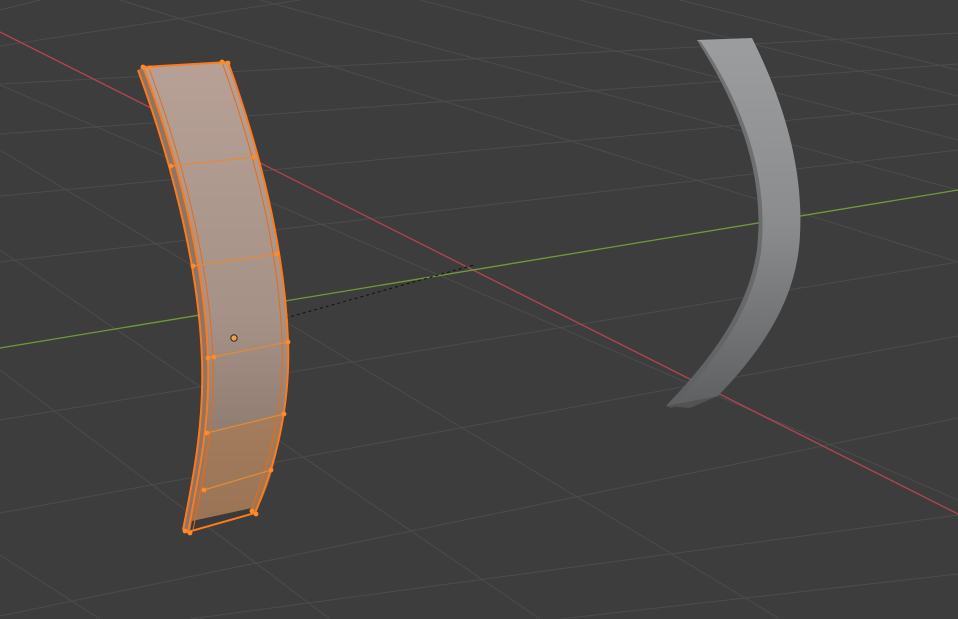 This screenshot has height=619, width=958. What do you see at coordinates (234, 338) in the screenshot?
I see `object-origin-dot` at bounding box center [234, 338].